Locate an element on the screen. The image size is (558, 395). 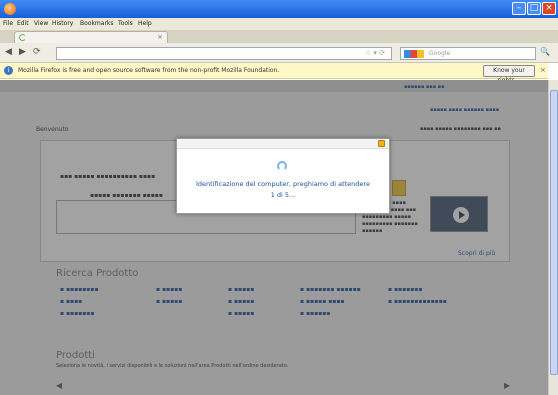
forward-icon: ▶ is located at coordinates (22, 52).